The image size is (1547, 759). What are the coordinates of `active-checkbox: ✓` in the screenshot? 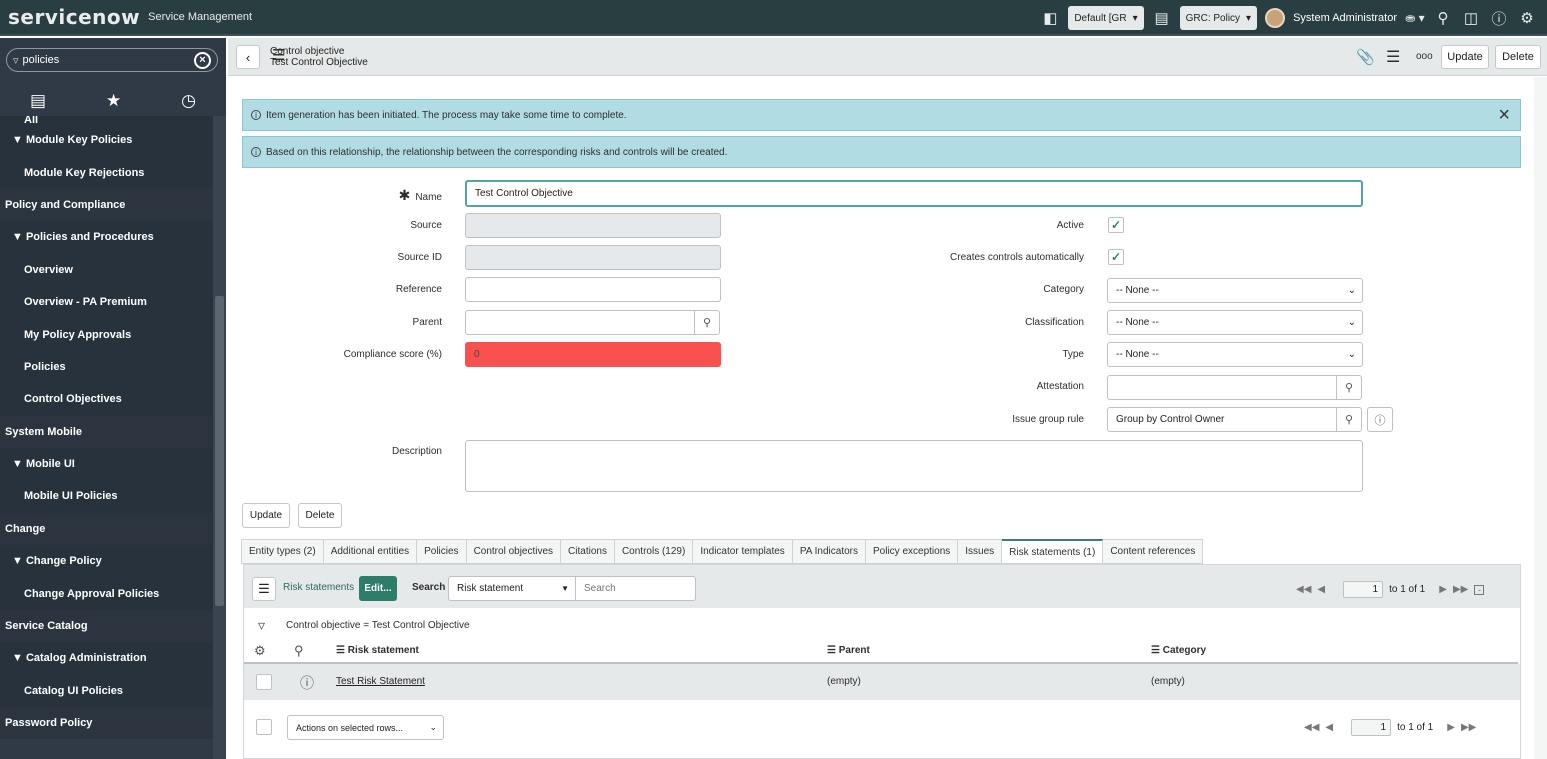 It's located at (1116, 225).